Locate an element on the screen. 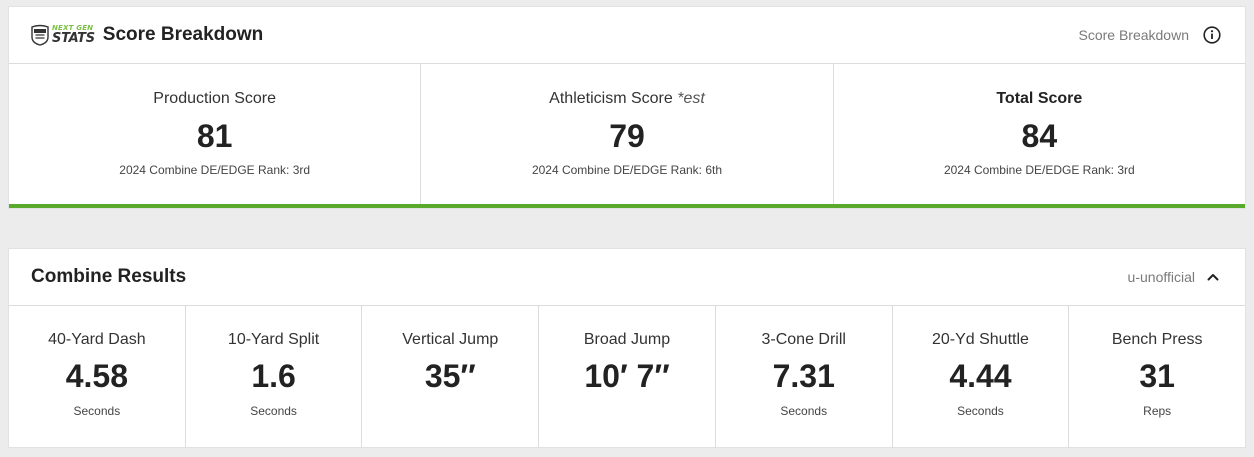  score-value: 84 is located at coordinates (1039, 136).